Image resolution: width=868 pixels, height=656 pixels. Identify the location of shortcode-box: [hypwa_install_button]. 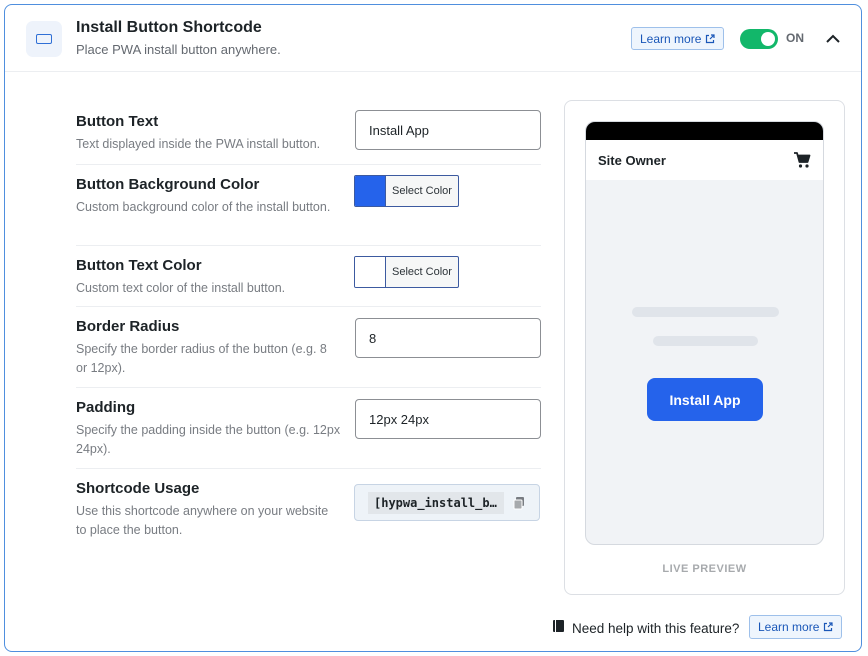
(447, 502).